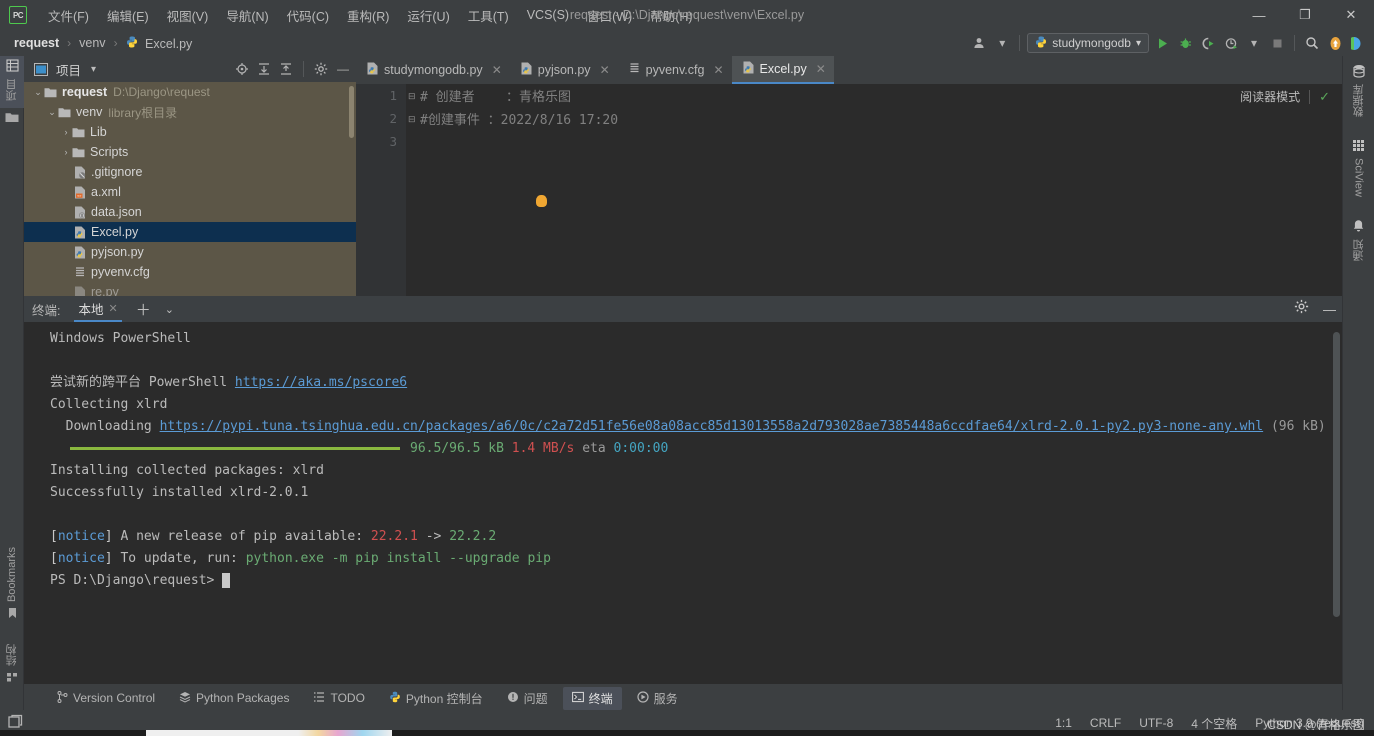  I want to click on terminal-scrollbar, so click(1336, 474).